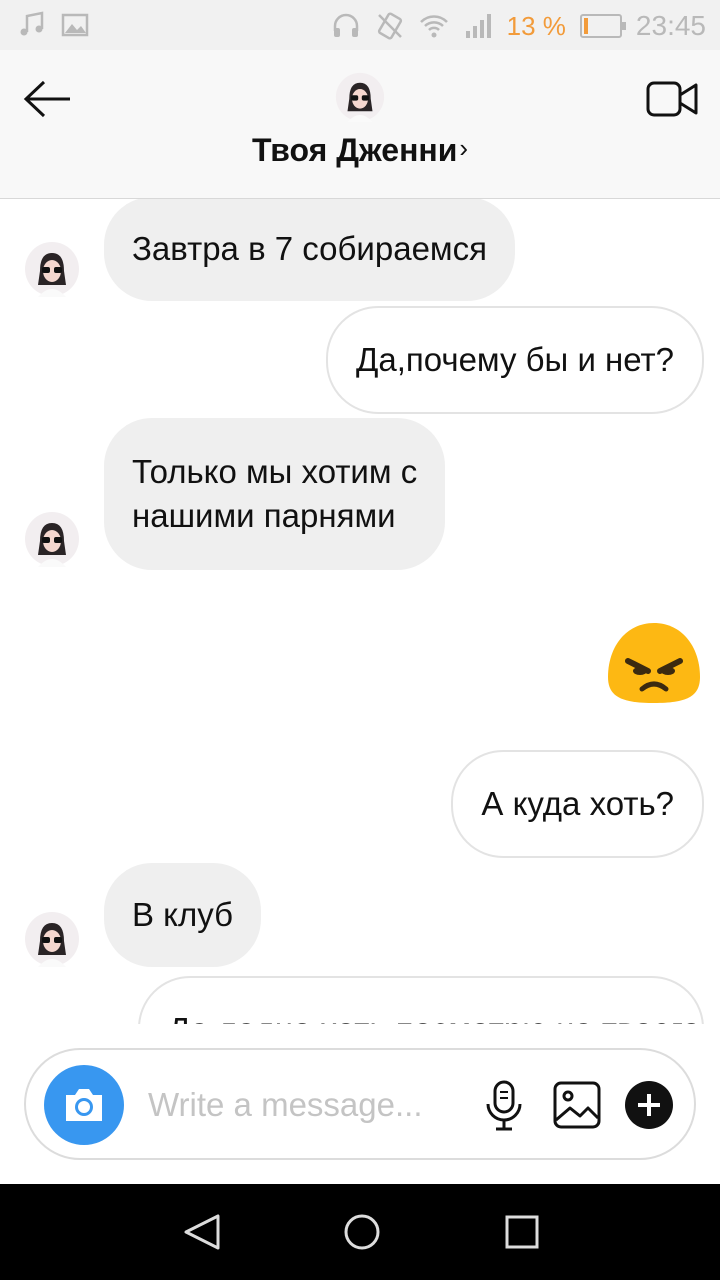  I want to click on system-nav-bar, so click(360, 1232).